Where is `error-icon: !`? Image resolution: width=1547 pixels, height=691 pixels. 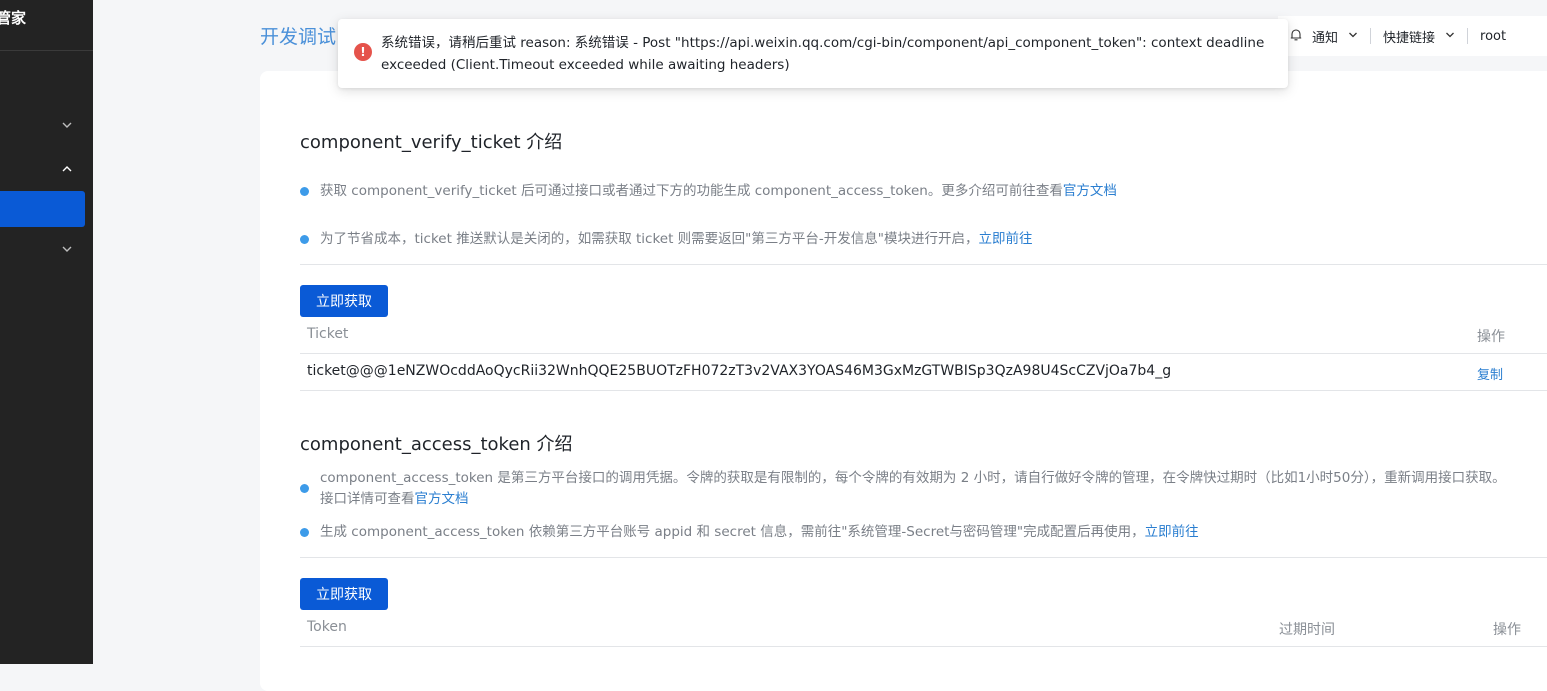 error-icon: ! is located at coordinates (363, 52).